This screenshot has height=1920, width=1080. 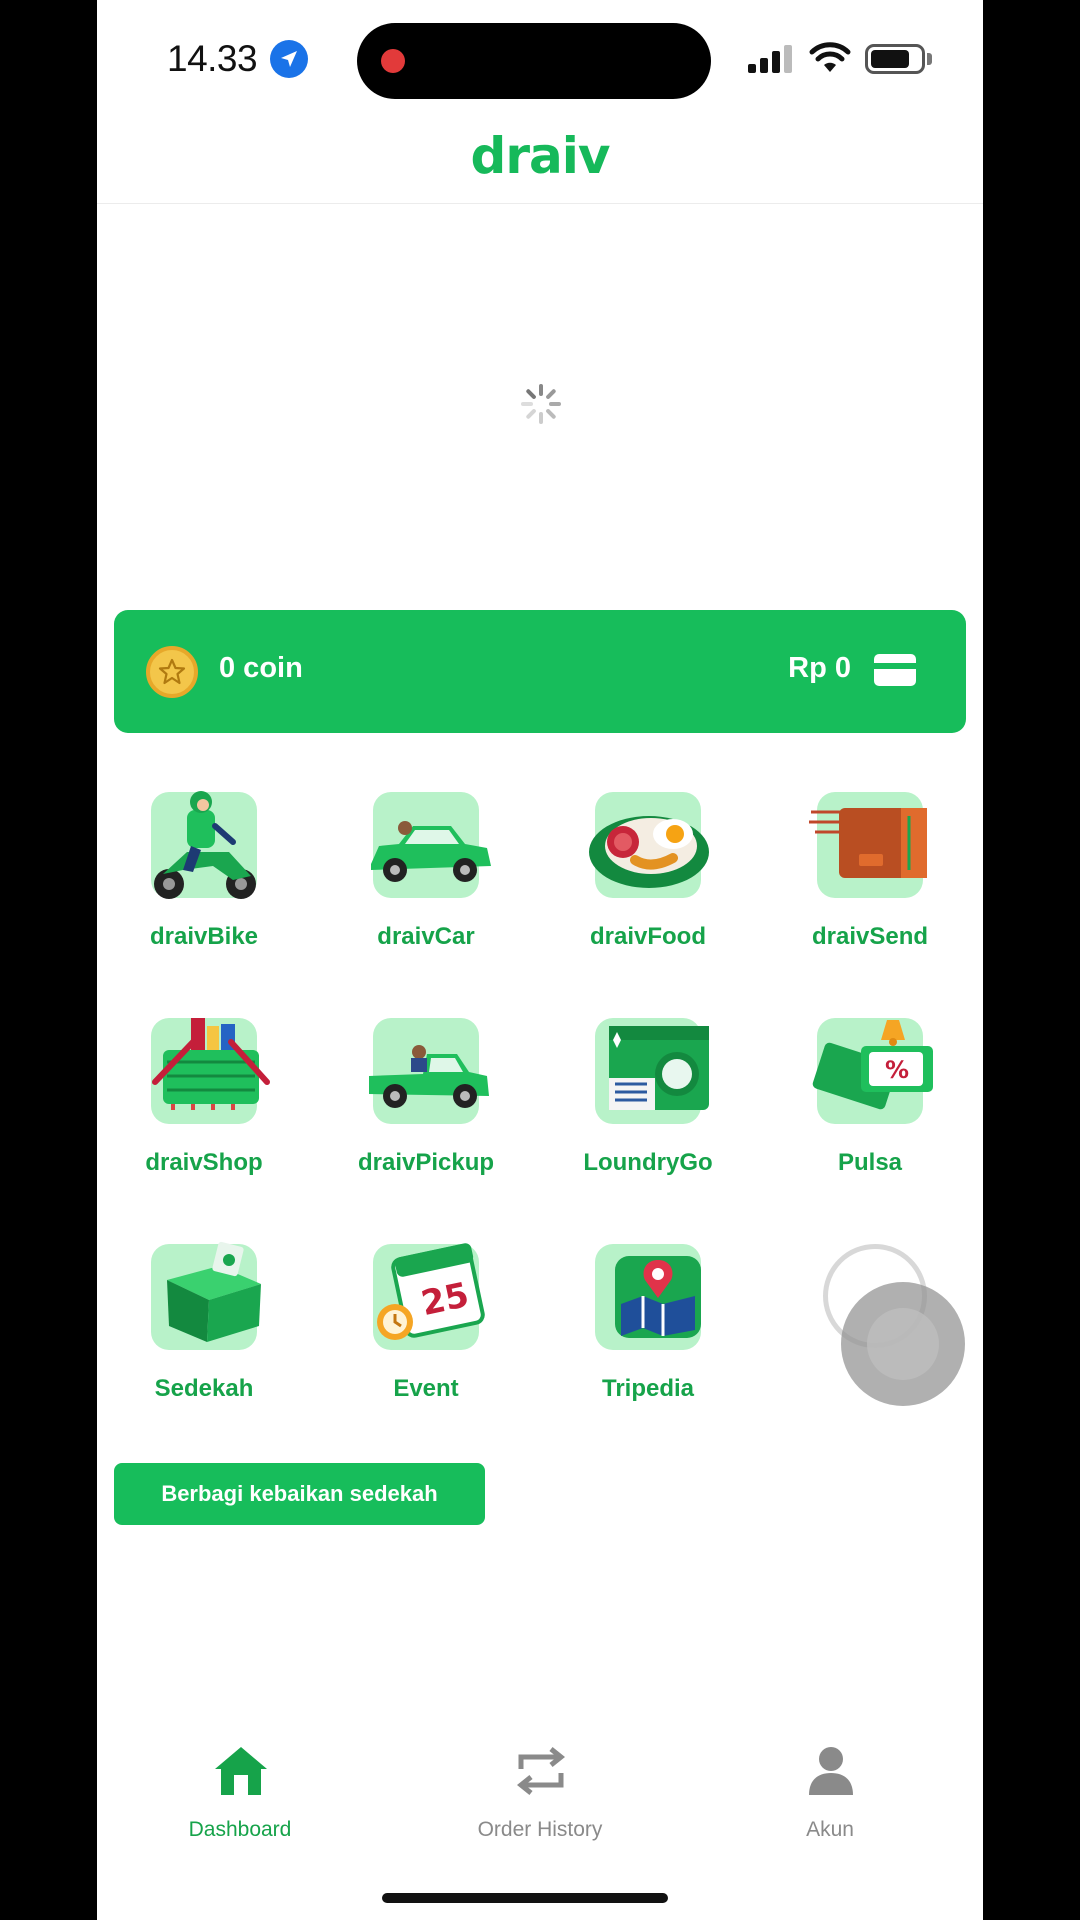 What do you see at coordinates (204, 1162) in the screenshot?
I see `service-label: draivShop` at bounding box center [204, 1162].